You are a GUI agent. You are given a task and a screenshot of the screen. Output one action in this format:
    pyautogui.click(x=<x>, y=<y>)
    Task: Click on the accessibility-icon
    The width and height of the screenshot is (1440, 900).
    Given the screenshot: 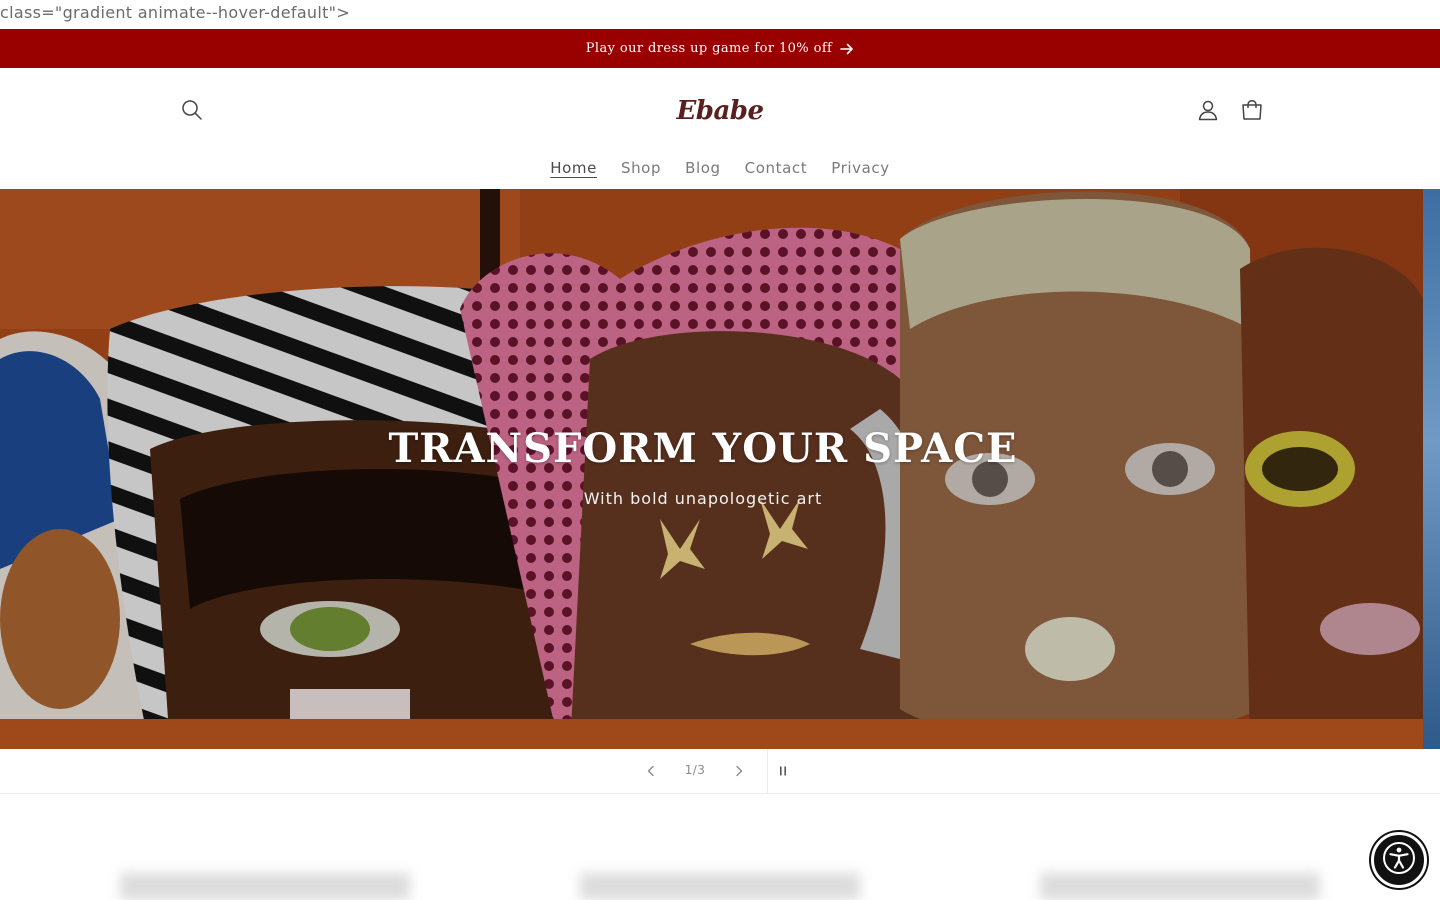 What is the action you would take?
    pyautogui.click(x=1399, y=860)
    